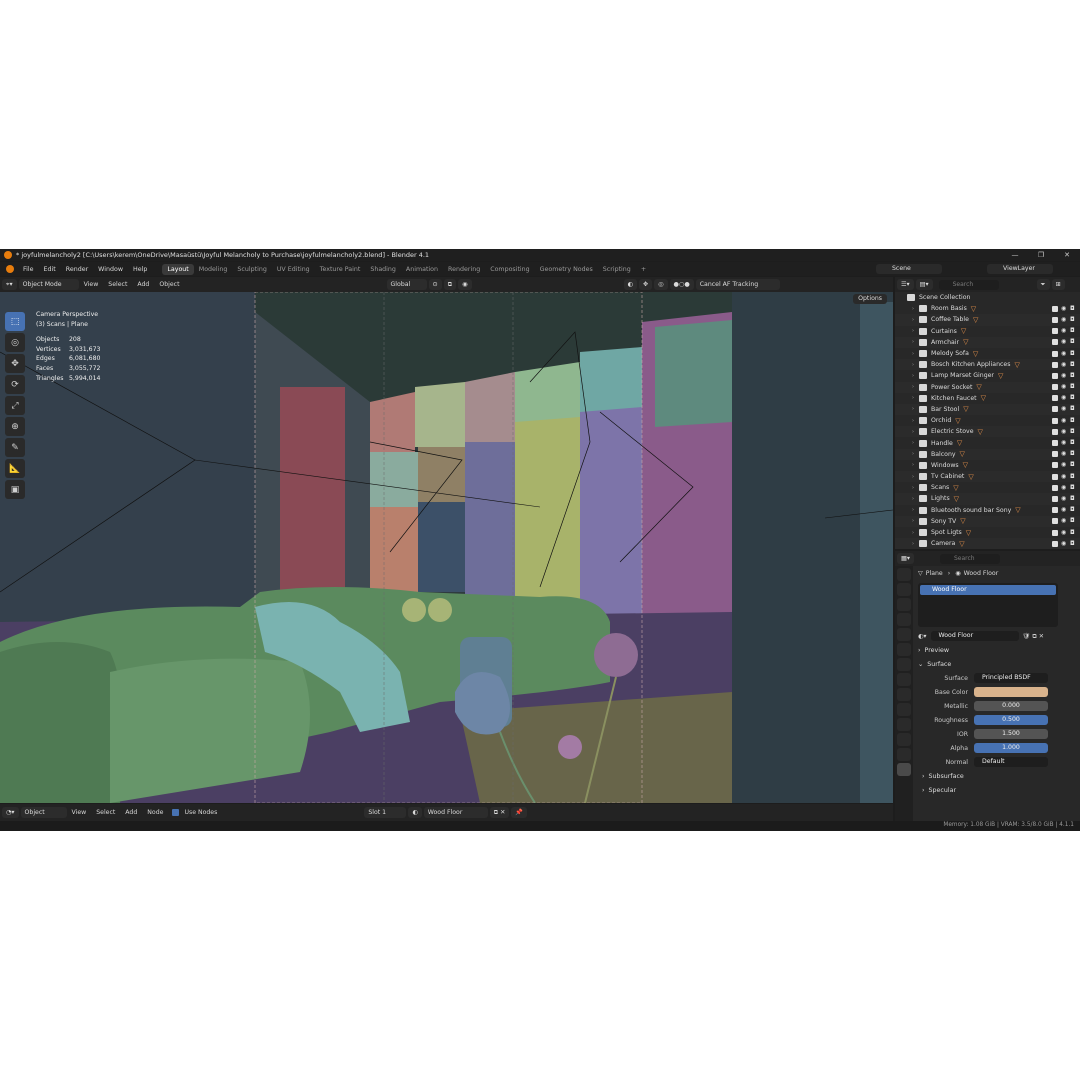  Describe the element at coordinates (987, 308) in the screenshot. I see `outliner-item: › Room Basis ▽ ◉ ◘` at that location.